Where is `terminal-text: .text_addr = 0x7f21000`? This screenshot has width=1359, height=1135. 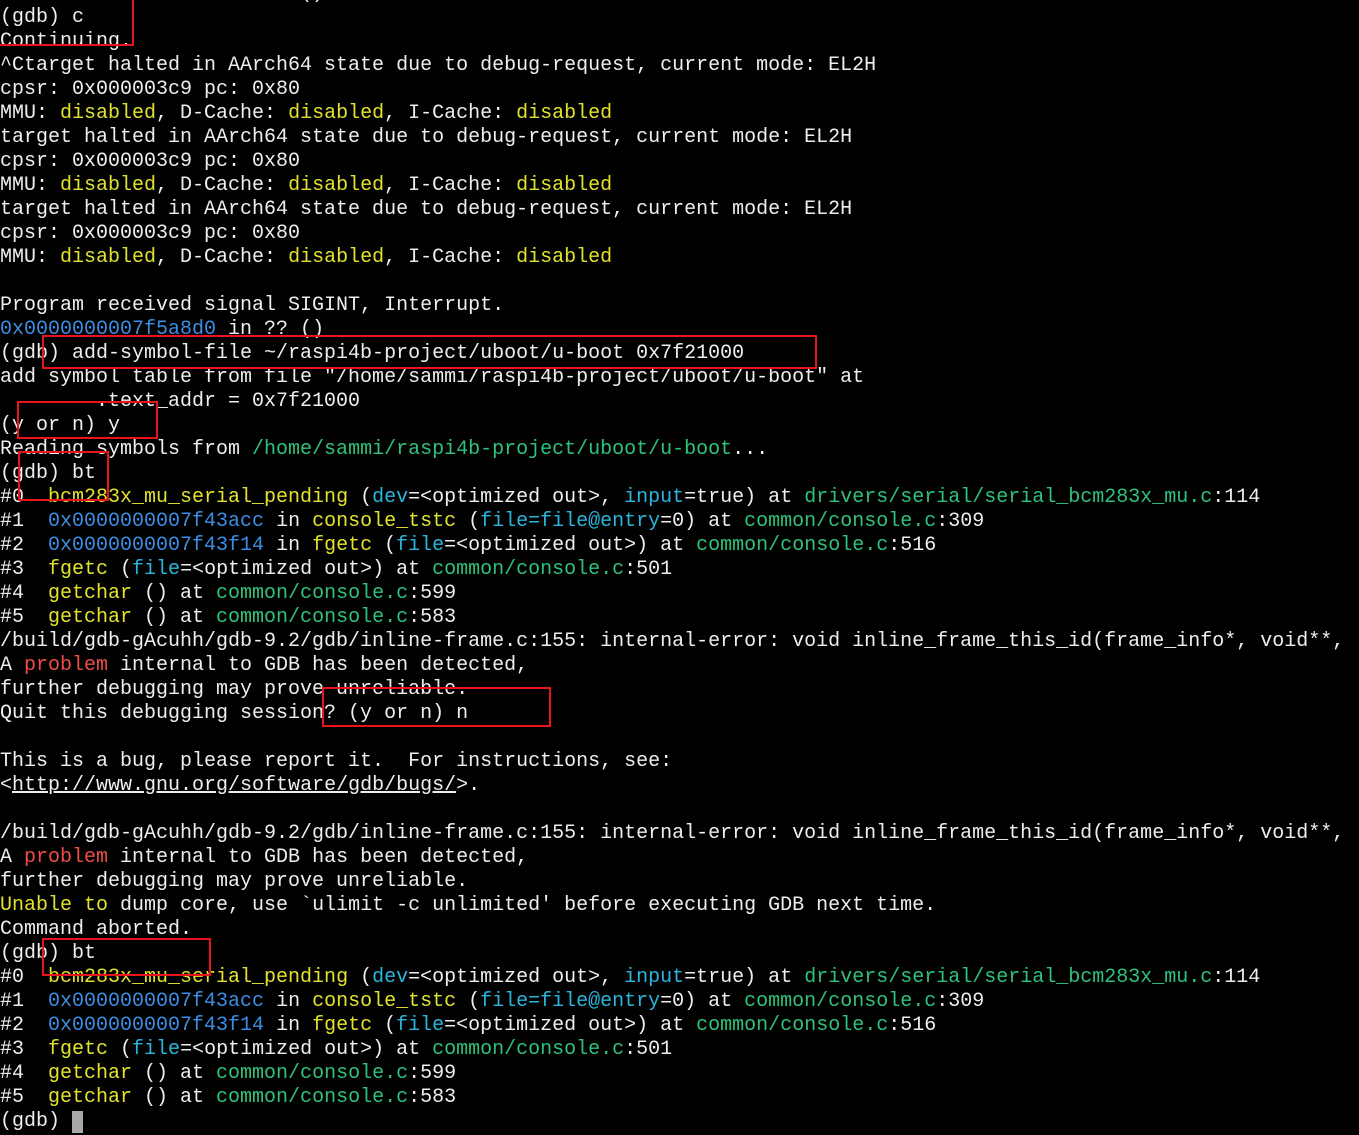 terminal-text: .text_addr = 0x7f21000 is located at coordinates (180, 401).